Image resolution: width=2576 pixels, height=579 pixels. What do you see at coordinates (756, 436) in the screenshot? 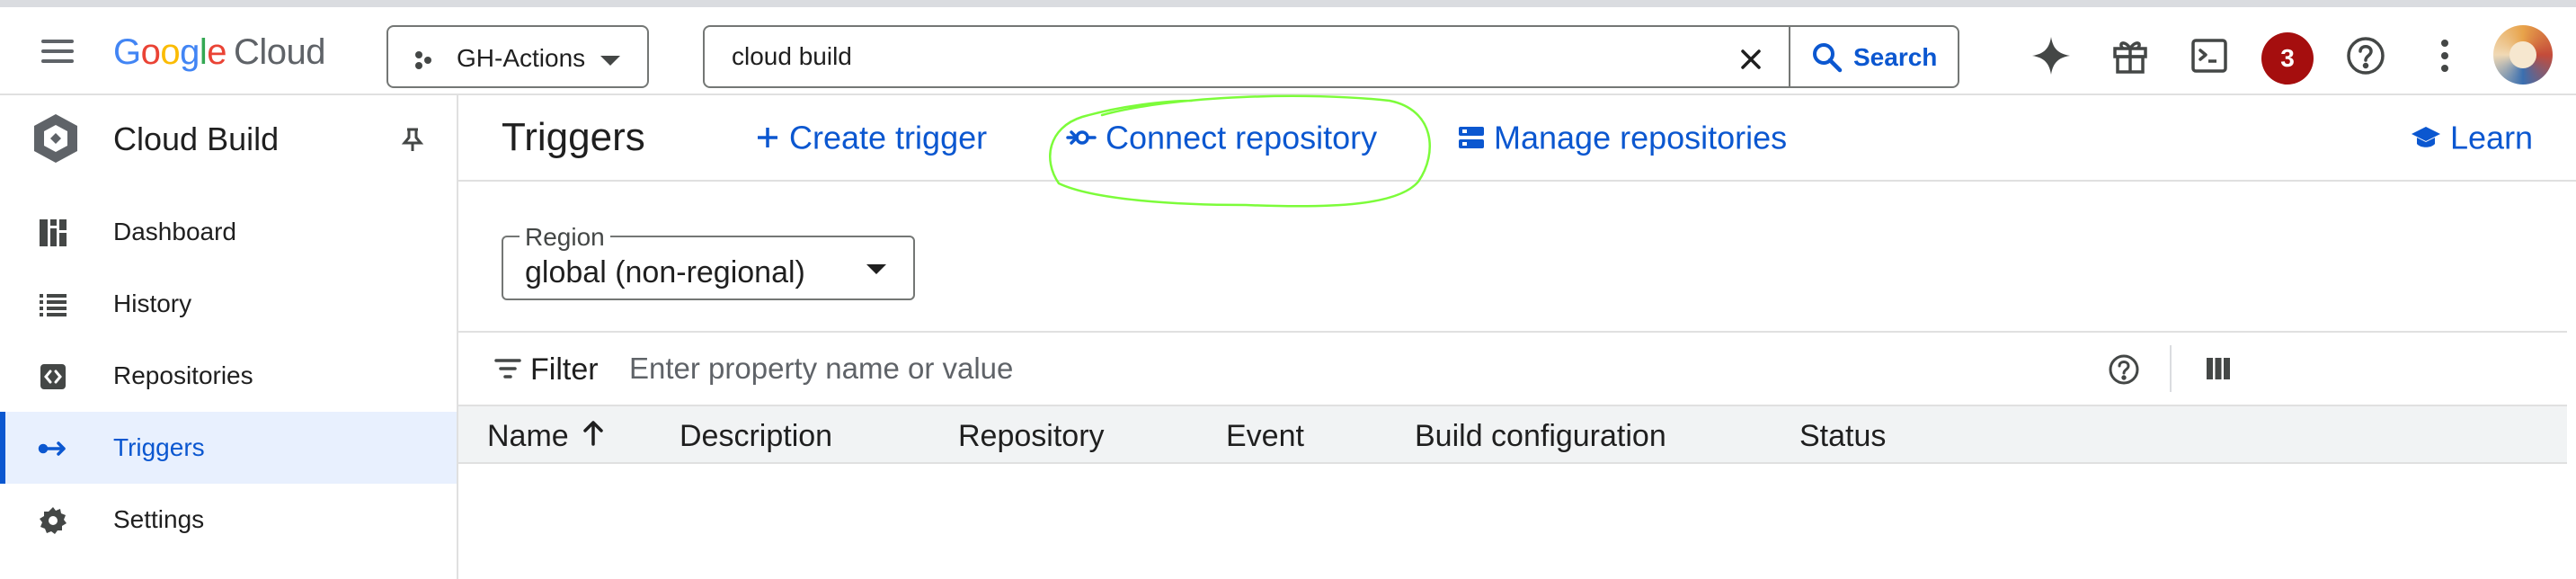
I see `column-header-description: Description` at bounding box center [756, 436].